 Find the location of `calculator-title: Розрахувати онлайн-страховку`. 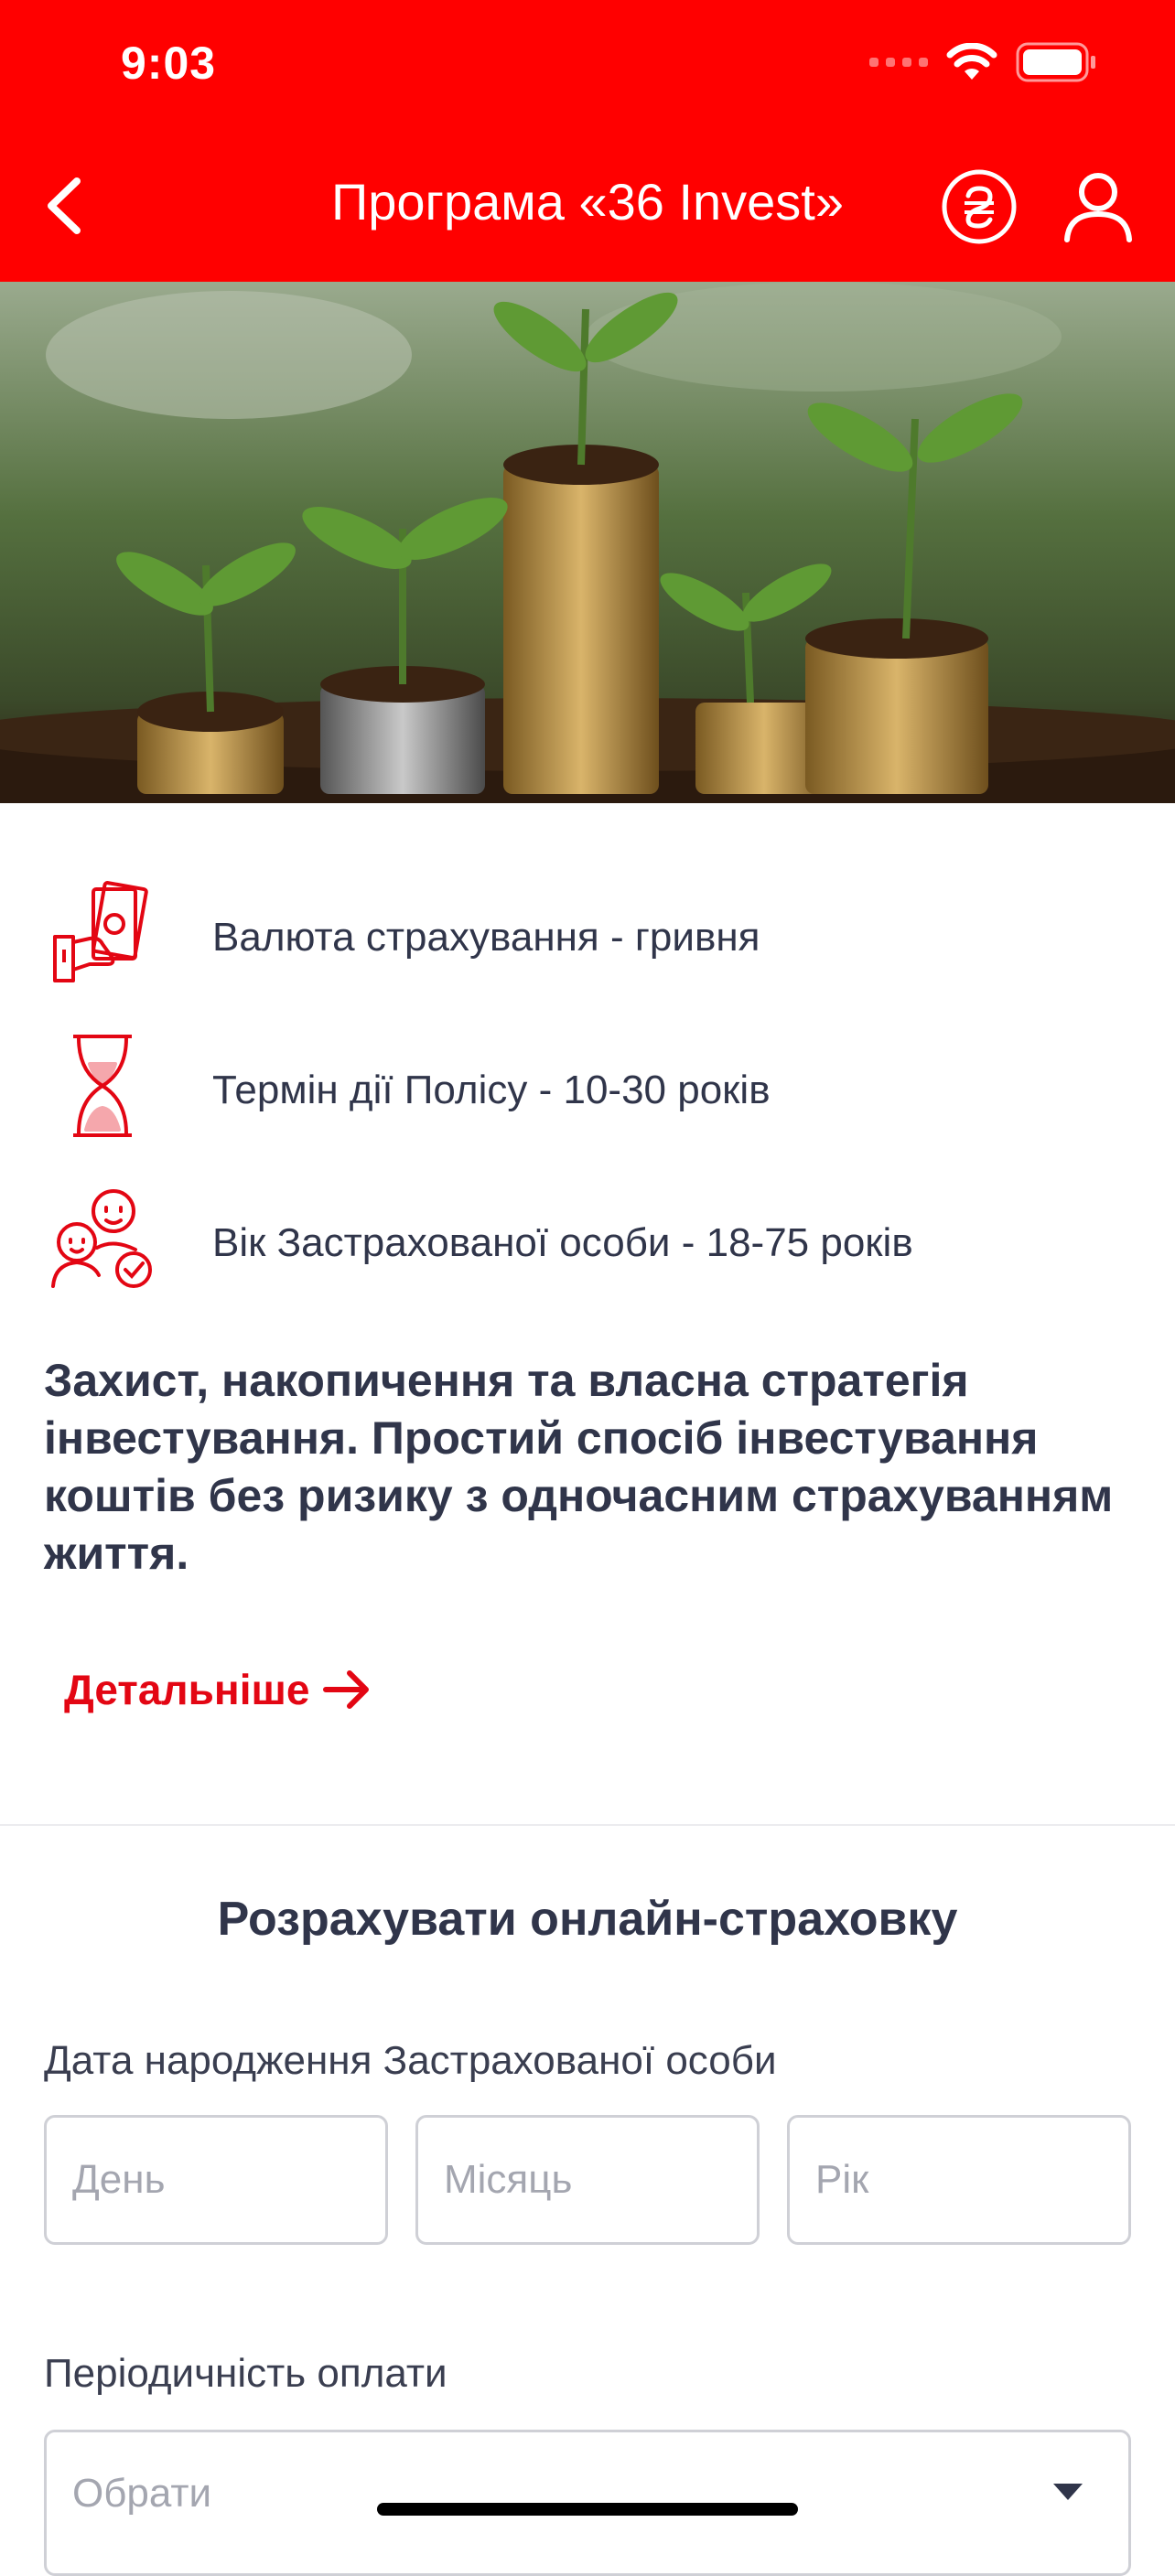

calculator-title: Розрахувати онлайн-страховку is located at coordinates (587, 1919).